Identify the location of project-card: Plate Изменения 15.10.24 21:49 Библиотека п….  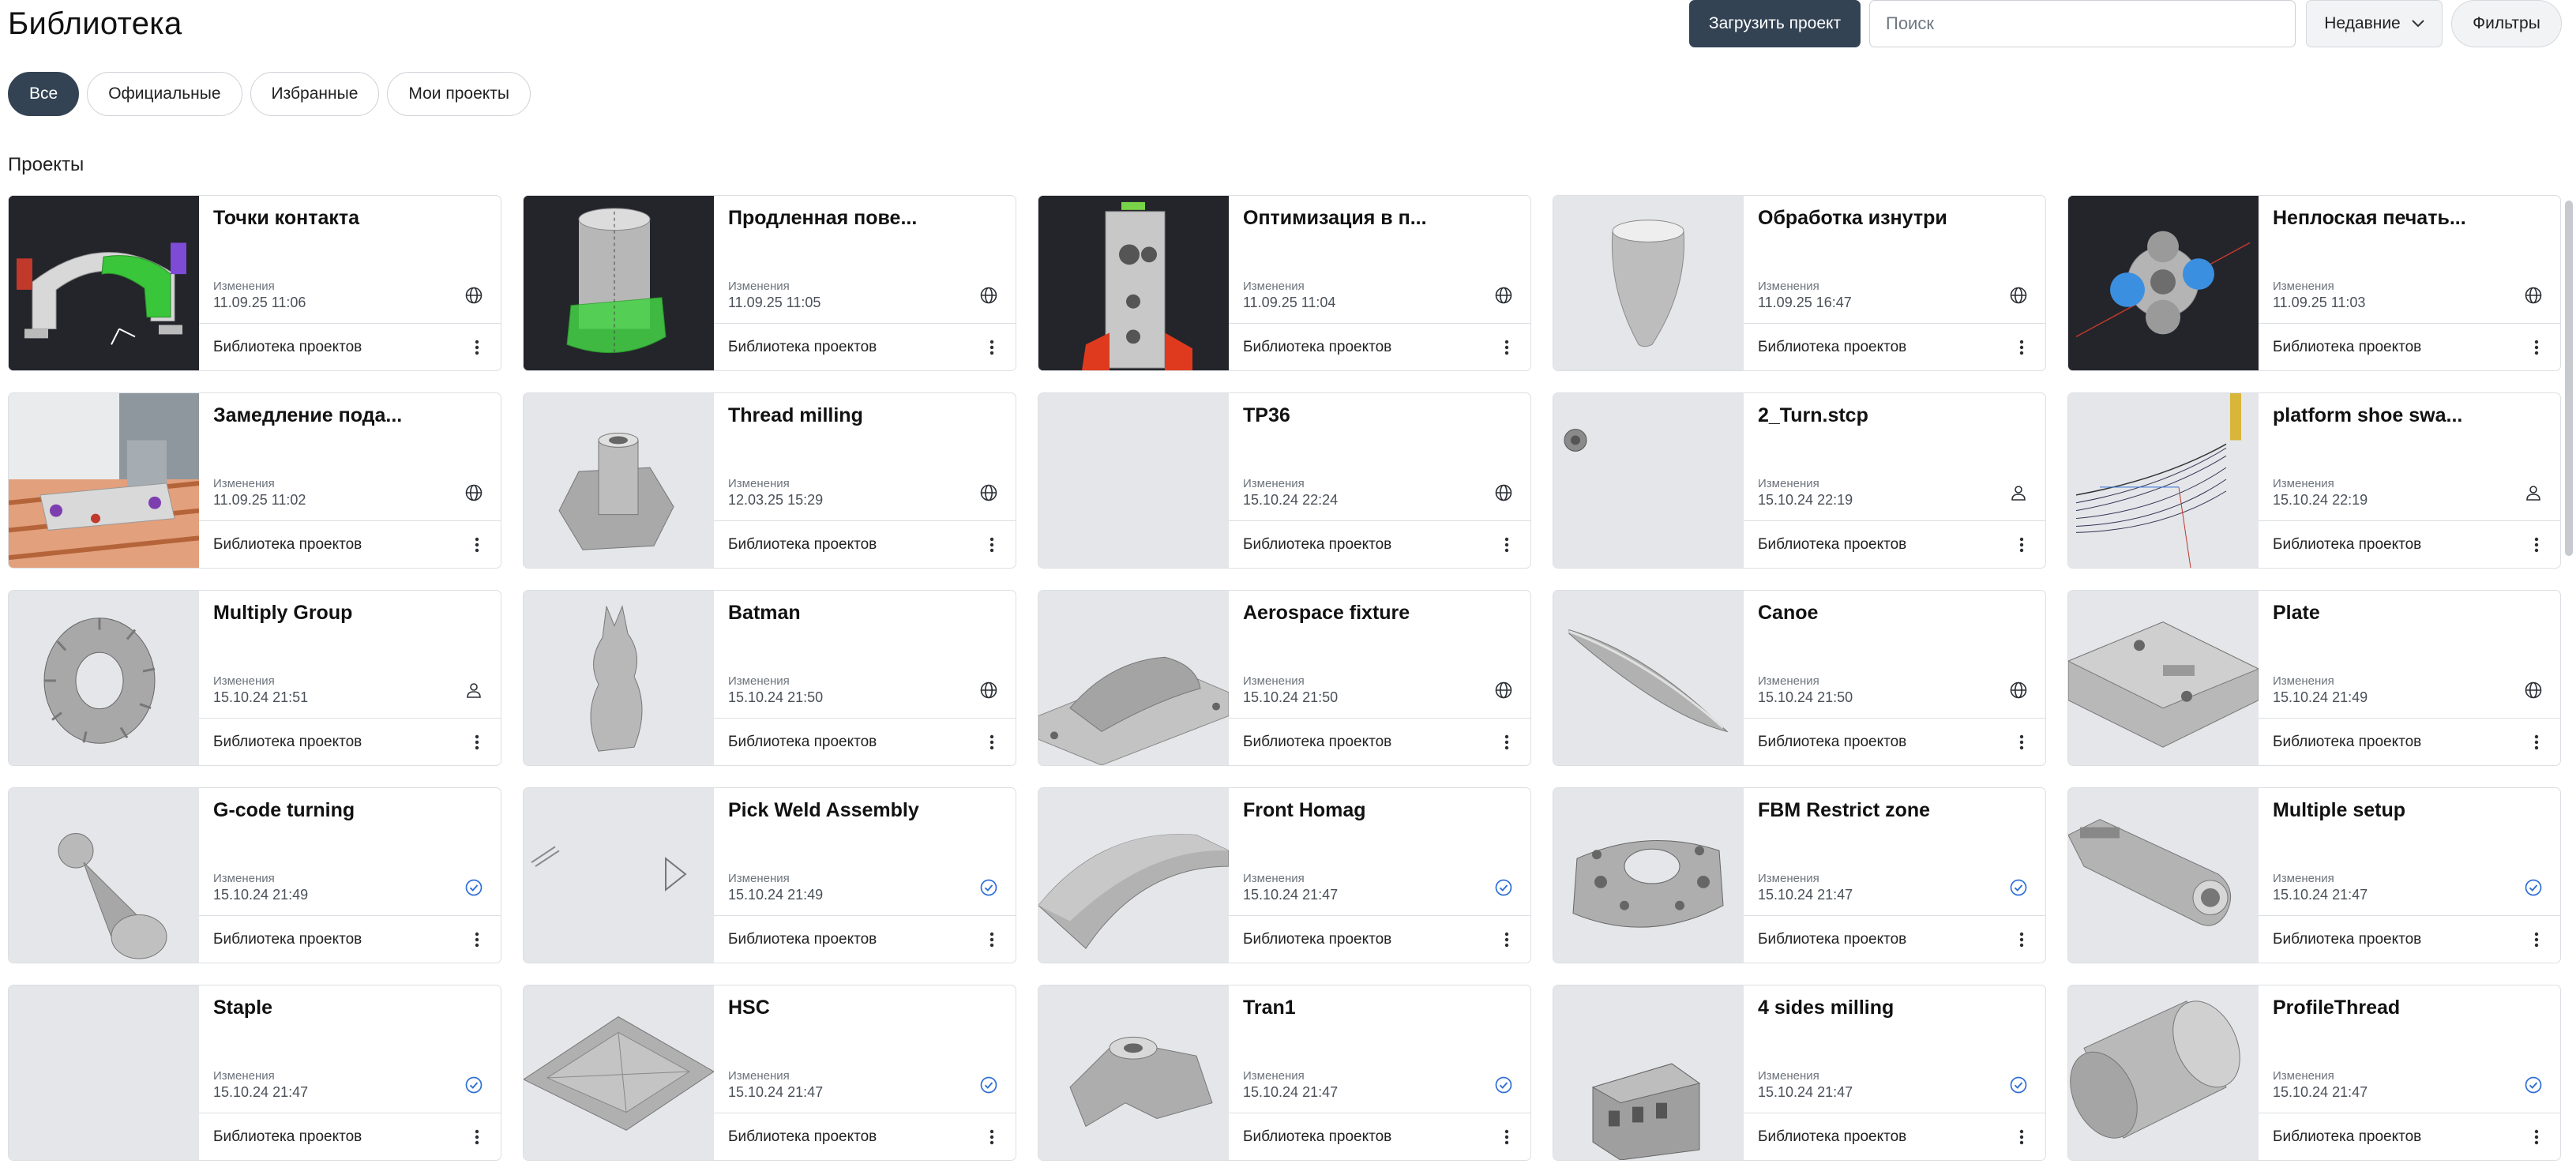
(2314, 678).